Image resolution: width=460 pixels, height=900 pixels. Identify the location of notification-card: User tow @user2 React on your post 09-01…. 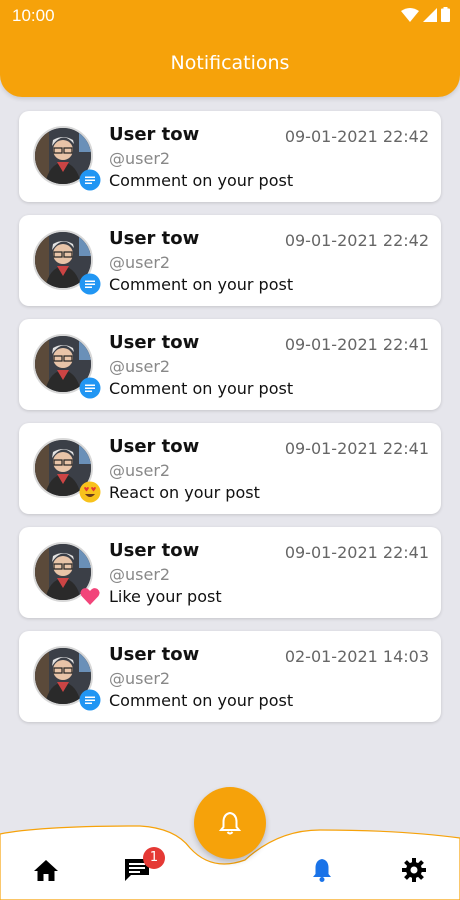
(230, 468).